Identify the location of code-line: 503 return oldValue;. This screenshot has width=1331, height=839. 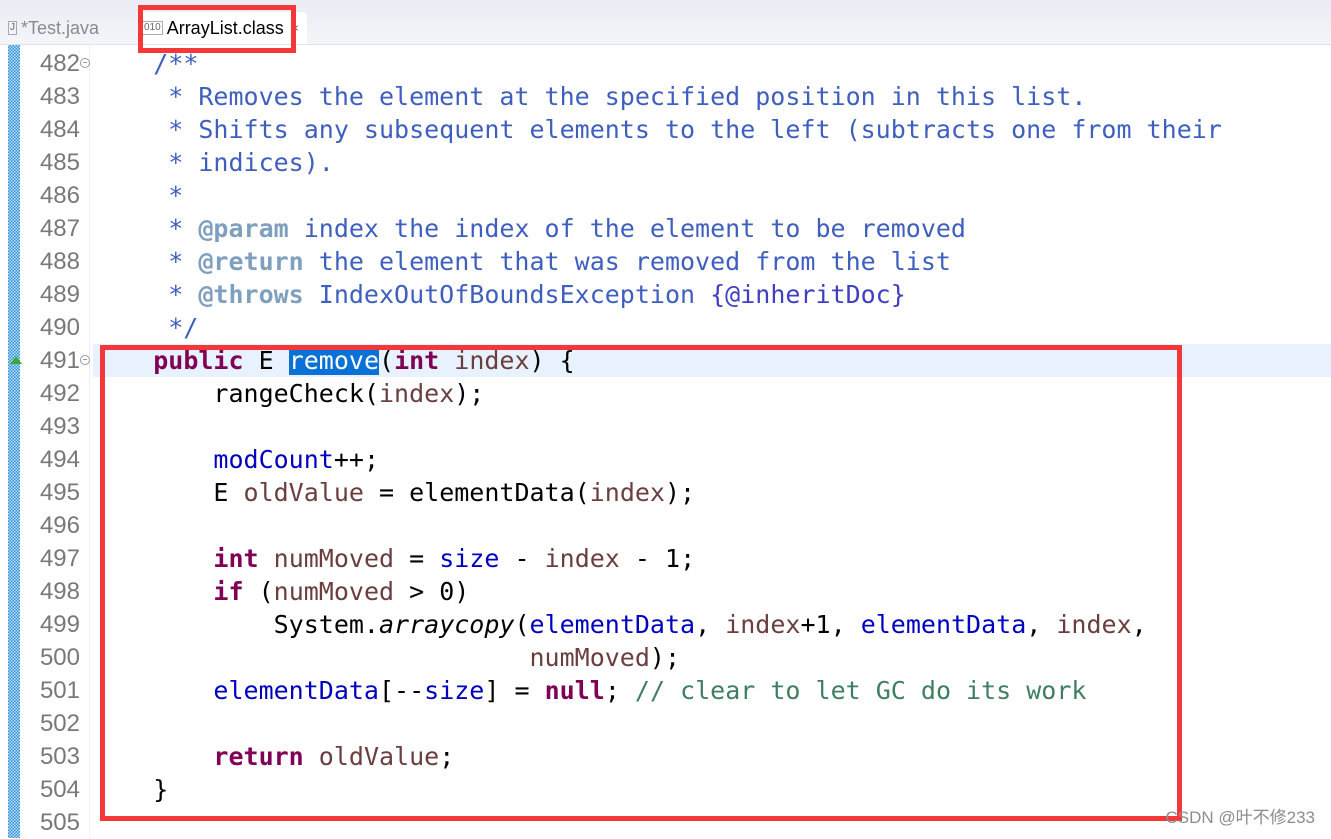
(665, 756).